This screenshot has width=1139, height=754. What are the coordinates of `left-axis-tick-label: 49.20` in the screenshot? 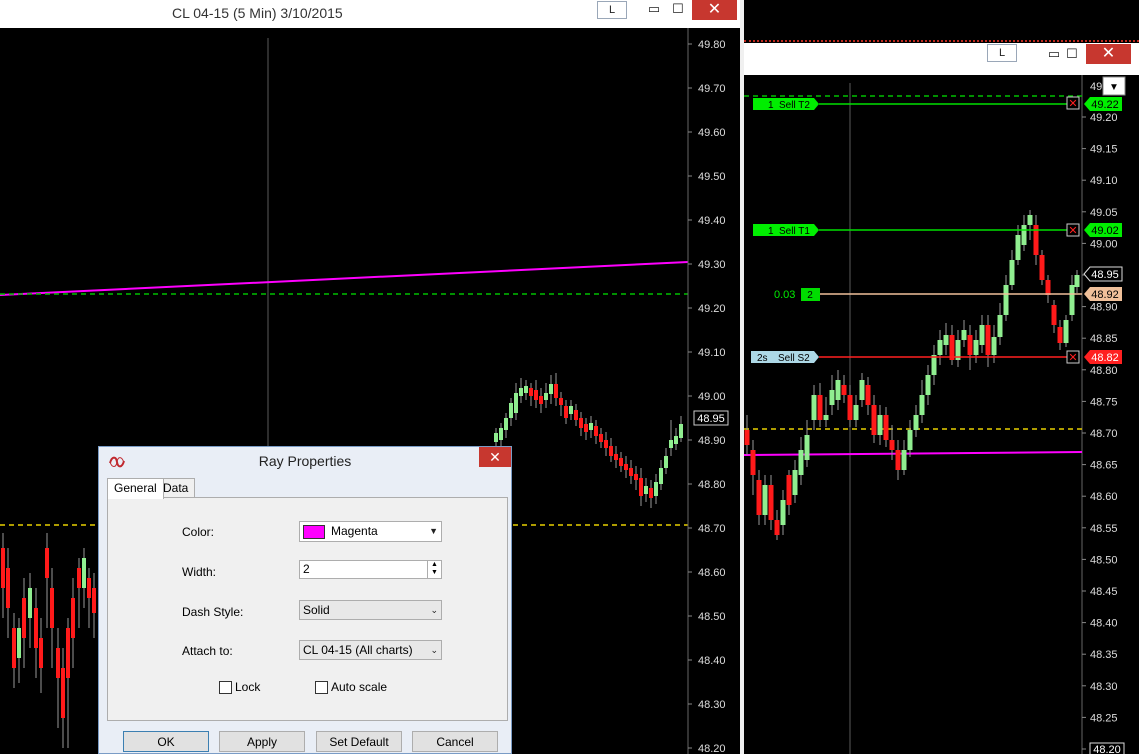 It's located at (712, 309).